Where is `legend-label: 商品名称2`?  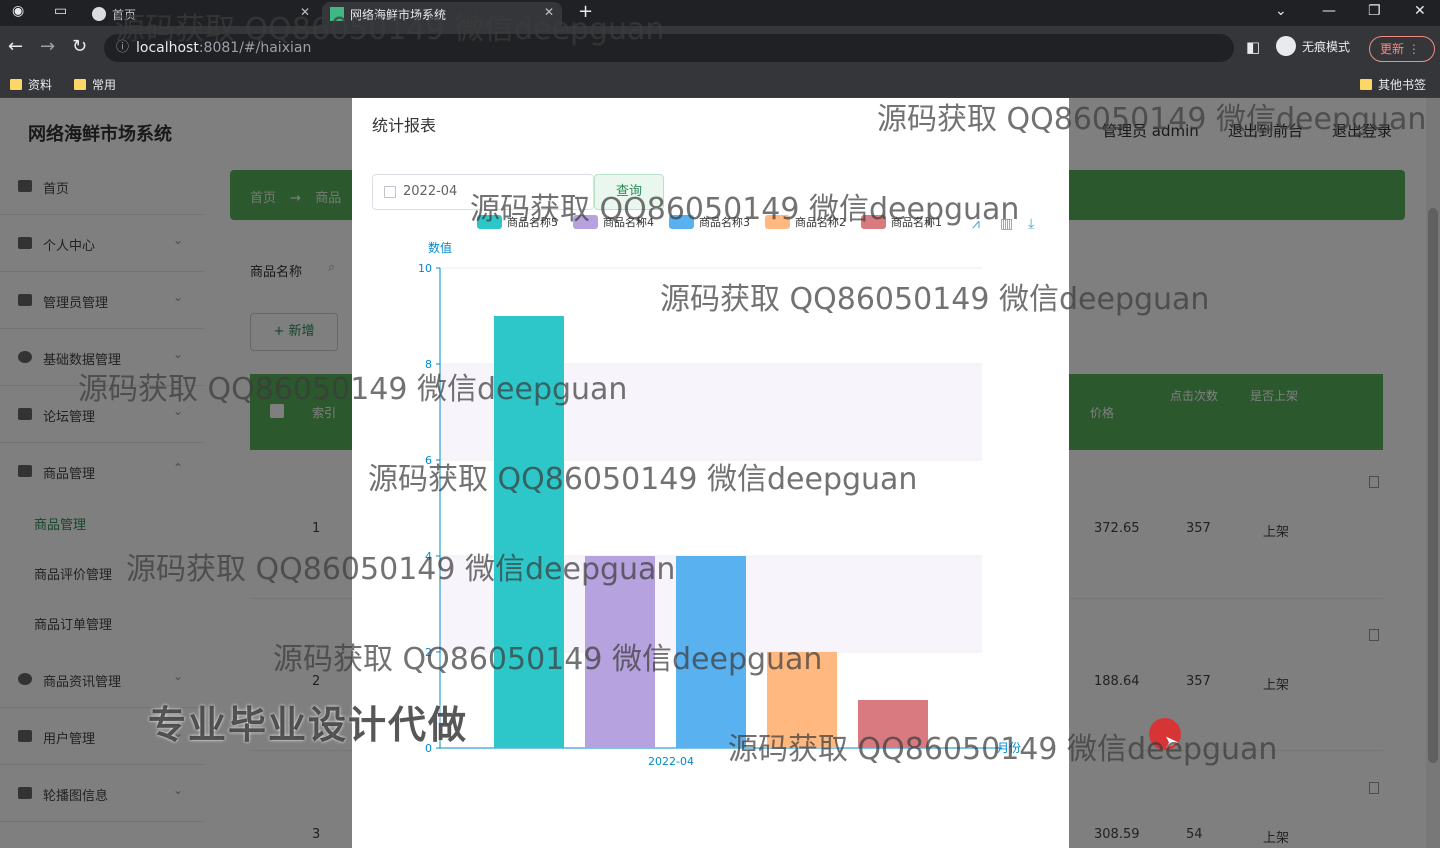
legend-label: 商品名称2 is located at coordinates (820, 222).